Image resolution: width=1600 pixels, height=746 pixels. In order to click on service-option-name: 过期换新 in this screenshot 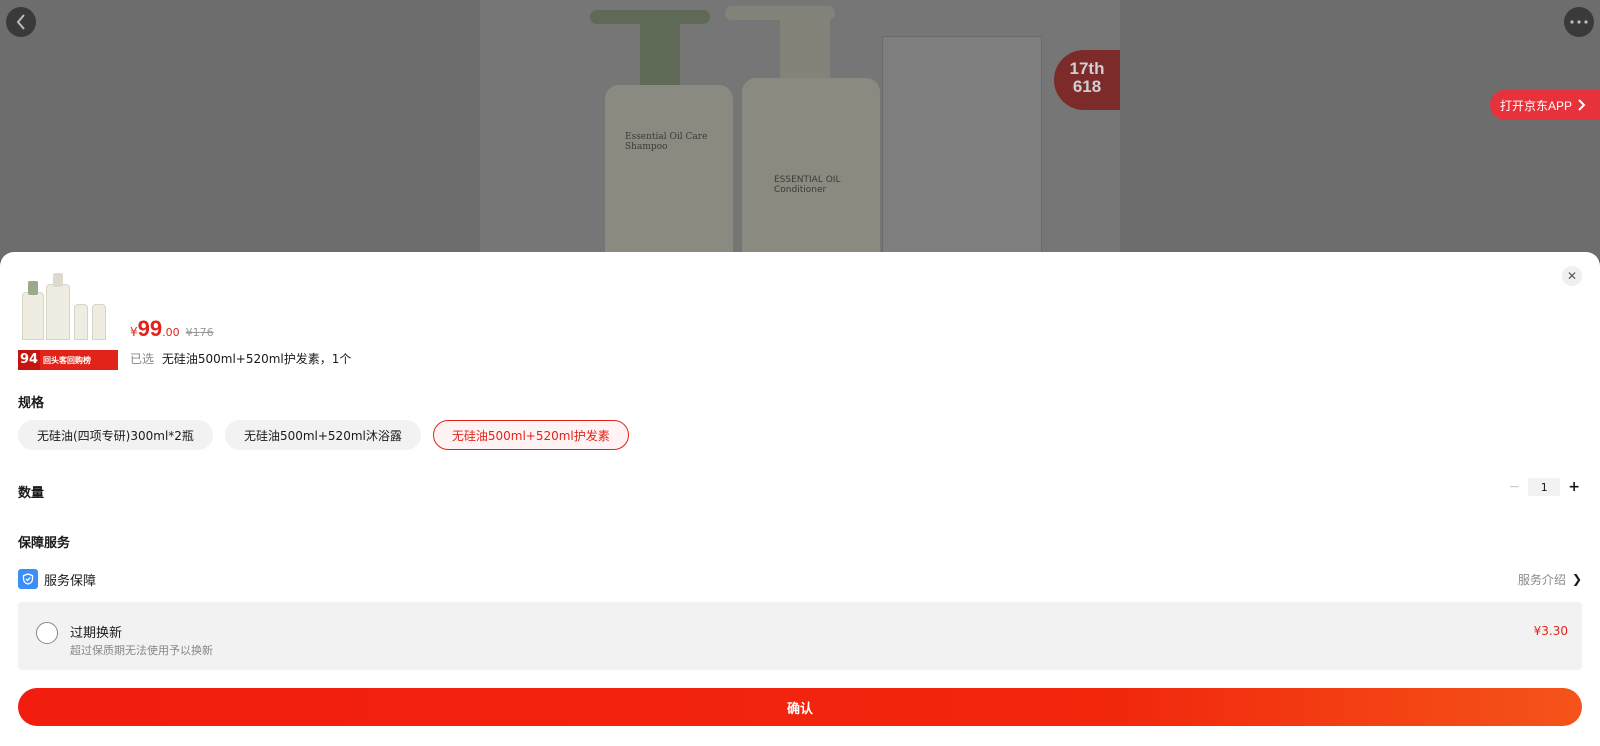, I will do `click(96, 633)`.